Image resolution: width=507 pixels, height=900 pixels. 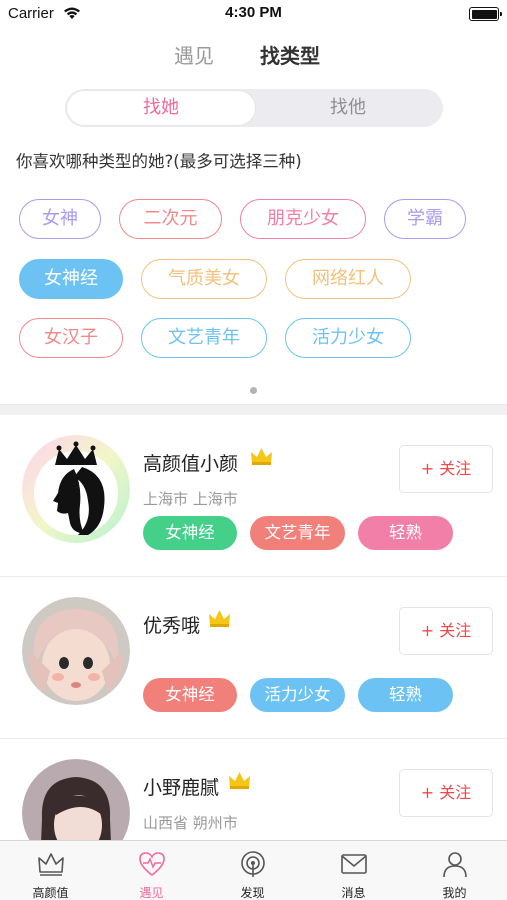 I want to click on type-tag: 活力少女, so click(x=348, y=338).